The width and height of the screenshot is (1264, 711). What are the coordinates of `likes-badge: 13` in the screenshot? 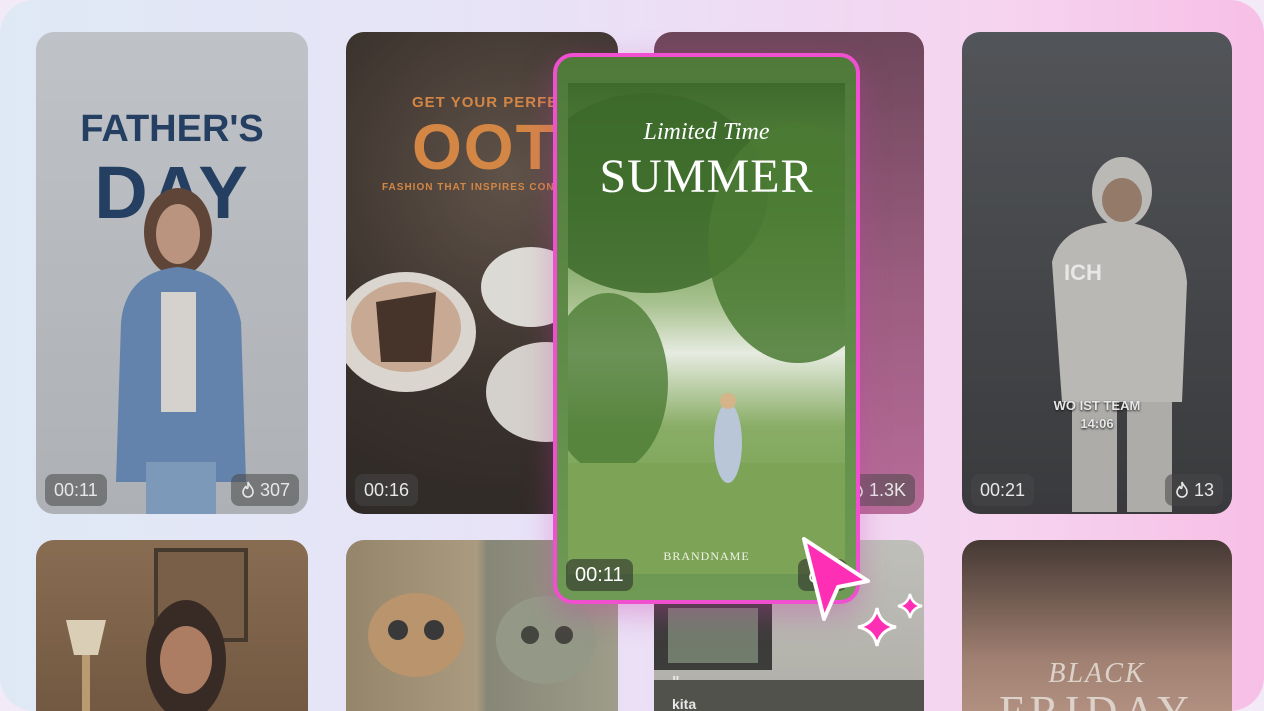 It's located at (1193, 490).